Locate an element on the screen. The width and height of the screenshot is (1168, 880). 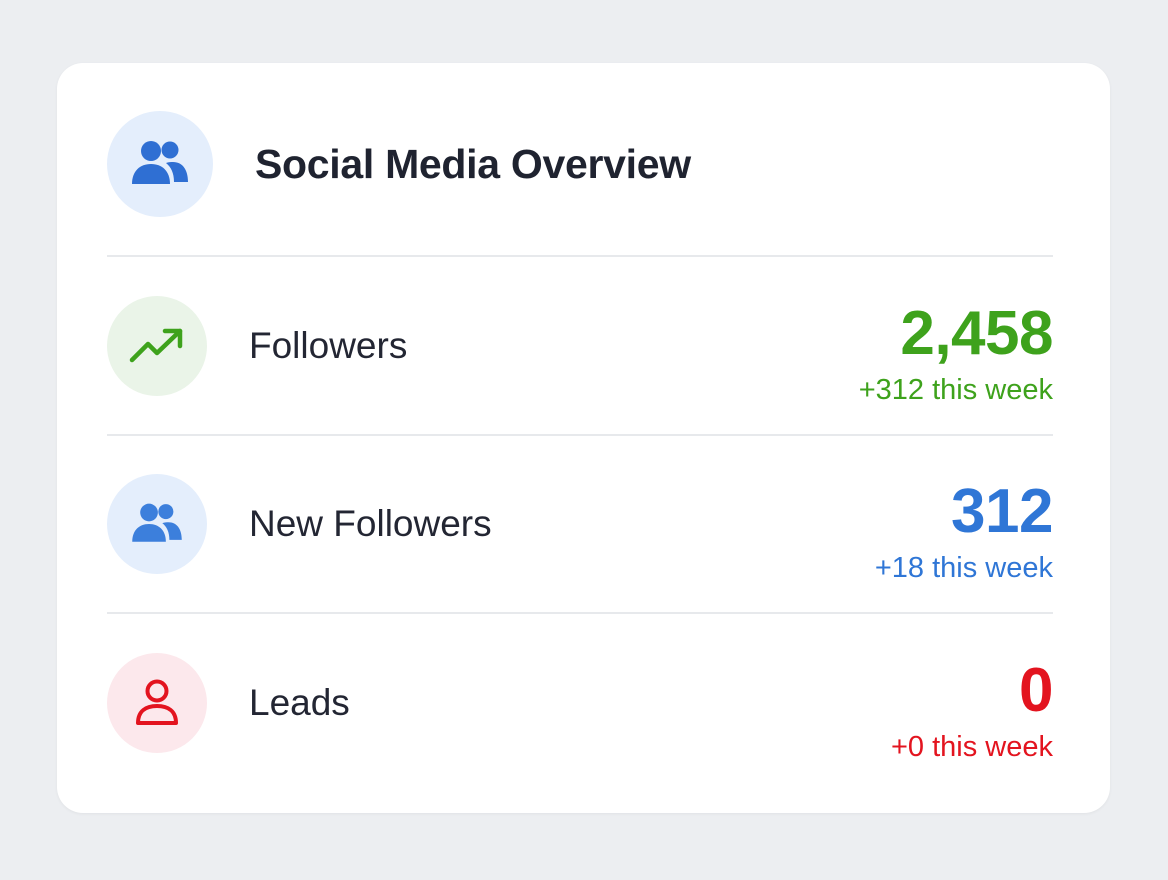
stat-values: 0 +0 this week is located at coordinates (972, 710).